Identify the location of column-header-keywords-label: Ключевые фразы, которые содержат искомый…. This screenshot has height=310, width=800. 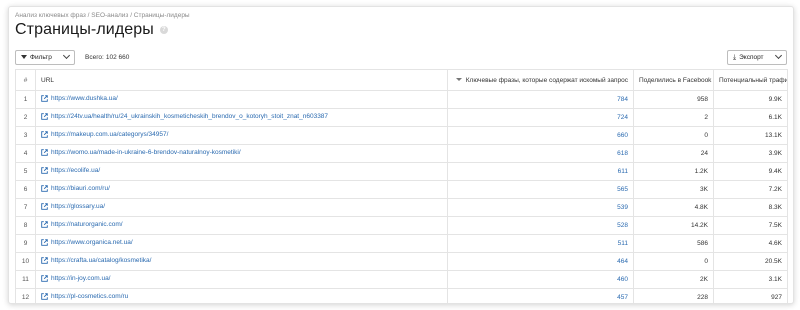
(546, 80).